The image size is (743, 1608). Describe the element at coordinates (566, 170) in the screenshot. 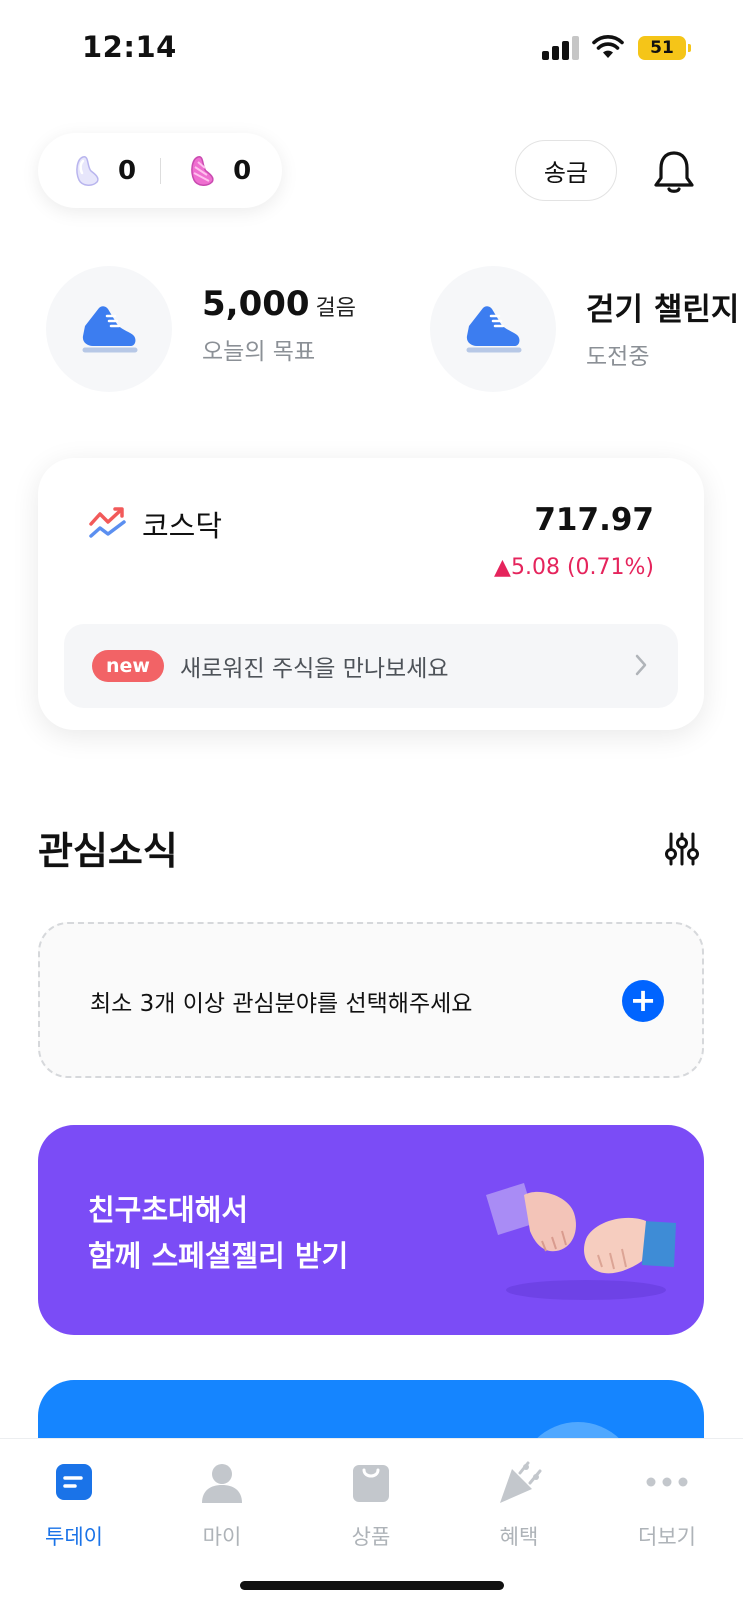

I see `send-money-button: 송금` at that location.